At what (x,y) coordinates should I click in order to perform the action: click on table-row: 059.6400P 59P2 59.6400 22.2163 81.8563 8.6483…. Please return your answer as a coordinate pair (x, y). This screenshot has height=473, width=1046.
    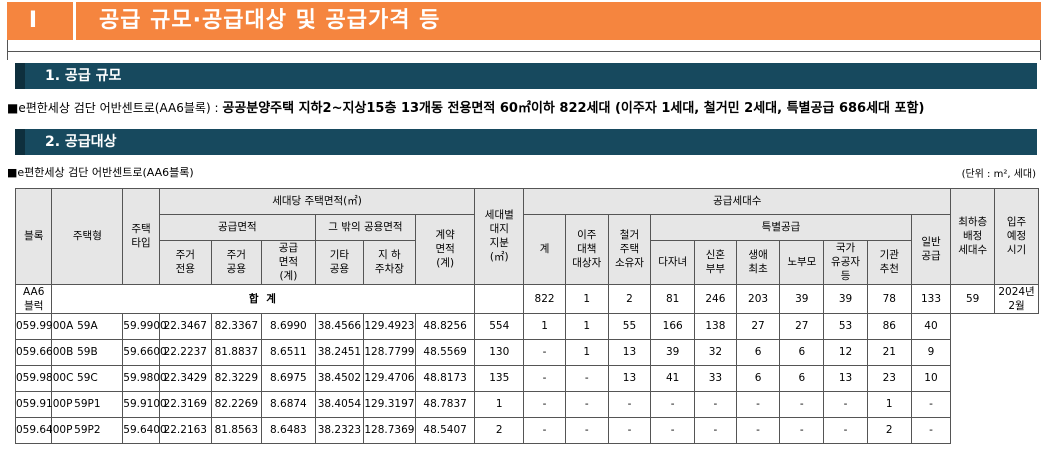
    Looking at the image, I should click on (526, 430).